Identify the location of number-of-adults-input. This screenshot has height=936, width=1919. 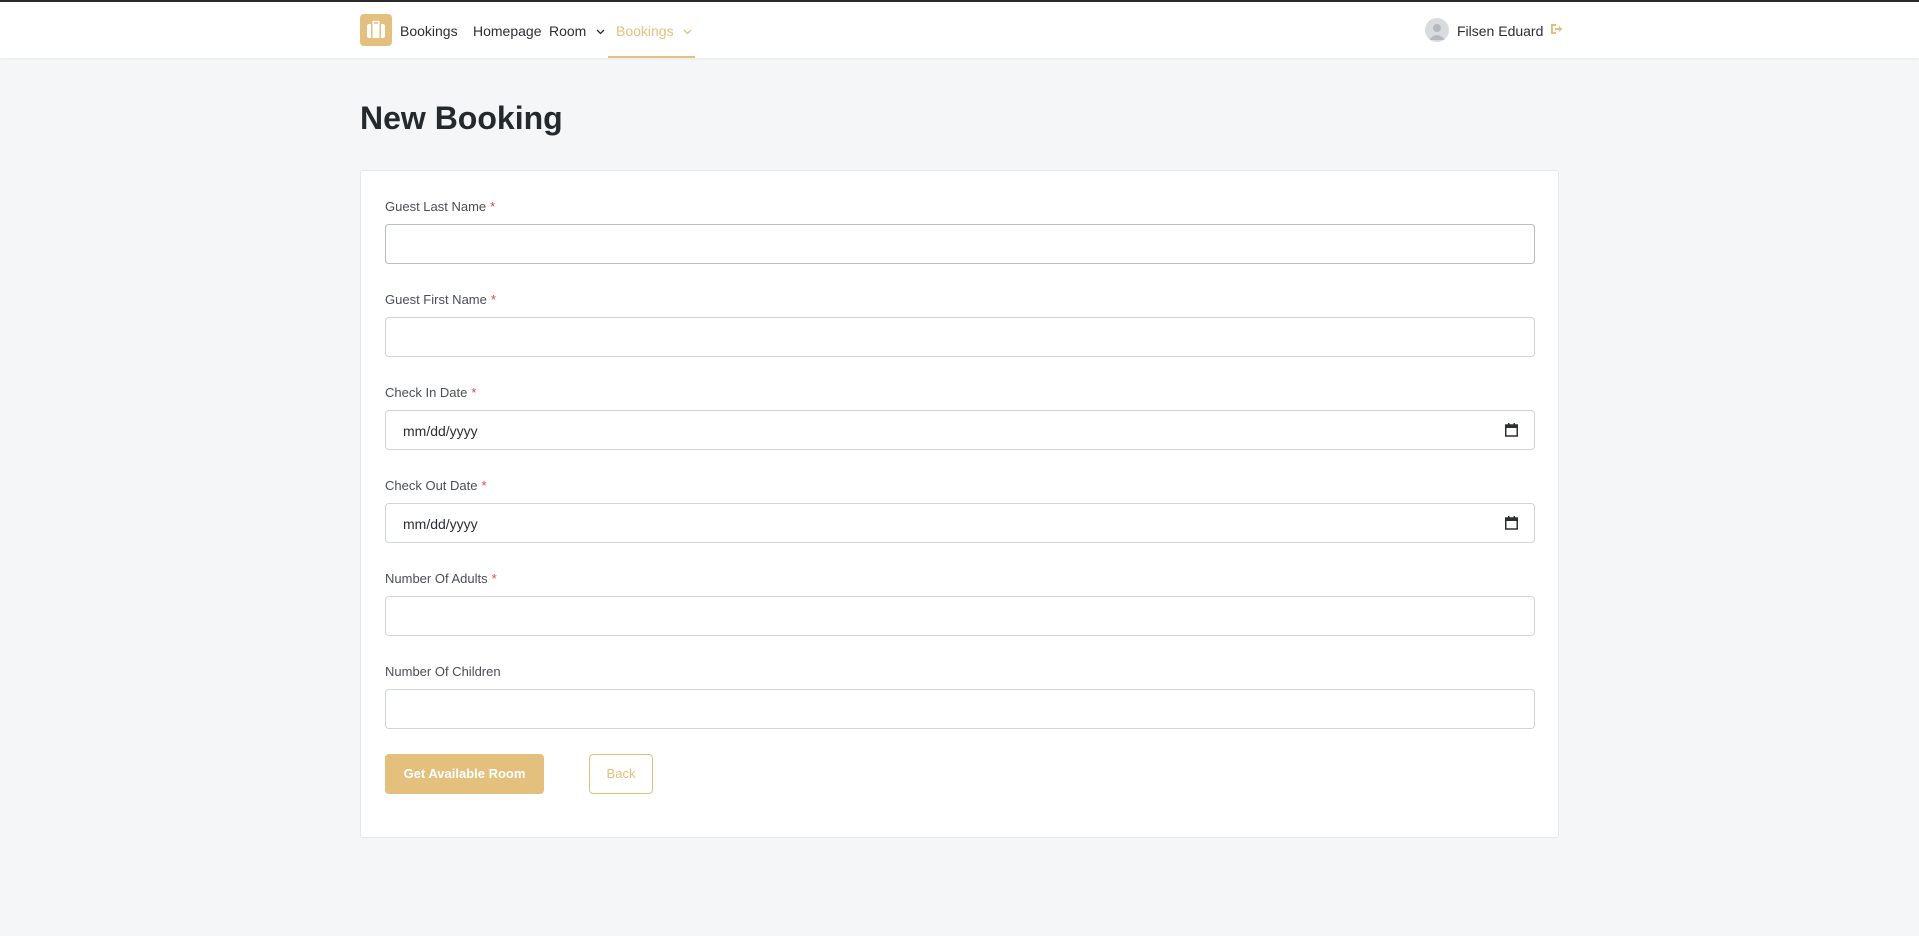
(960, 616).